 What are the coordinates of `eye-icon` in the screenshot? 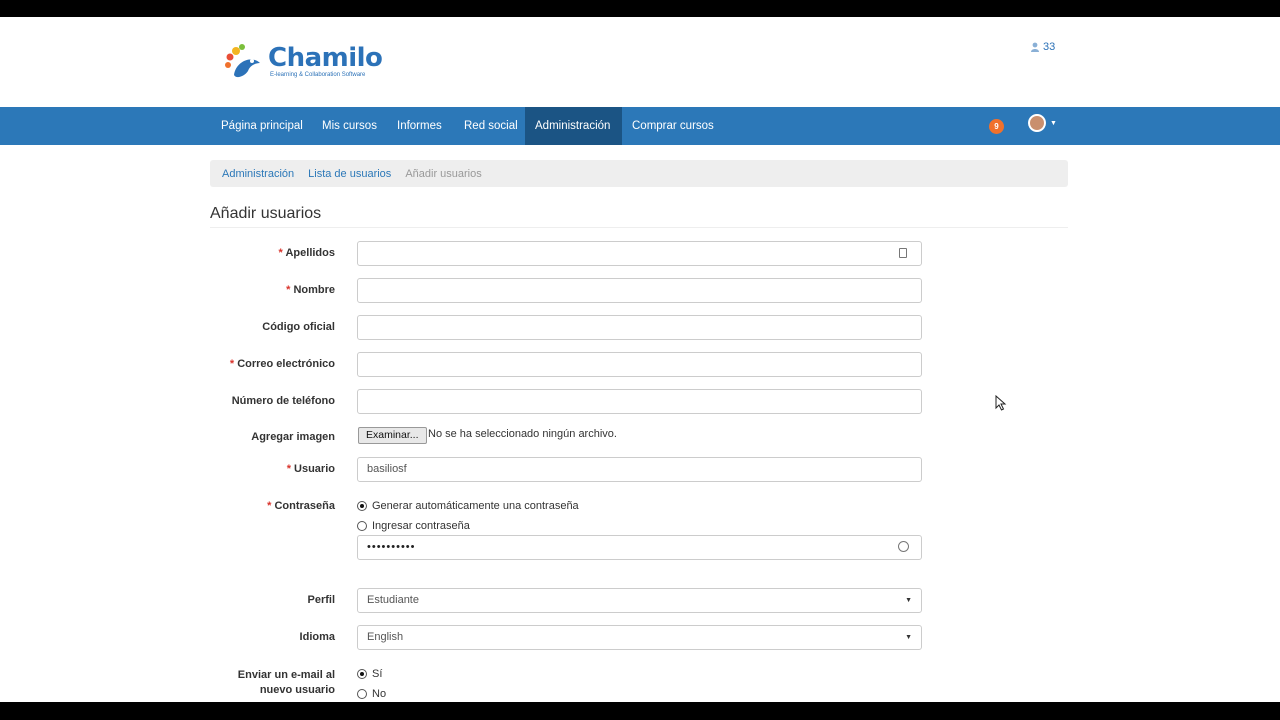 It's located at (903, 546).